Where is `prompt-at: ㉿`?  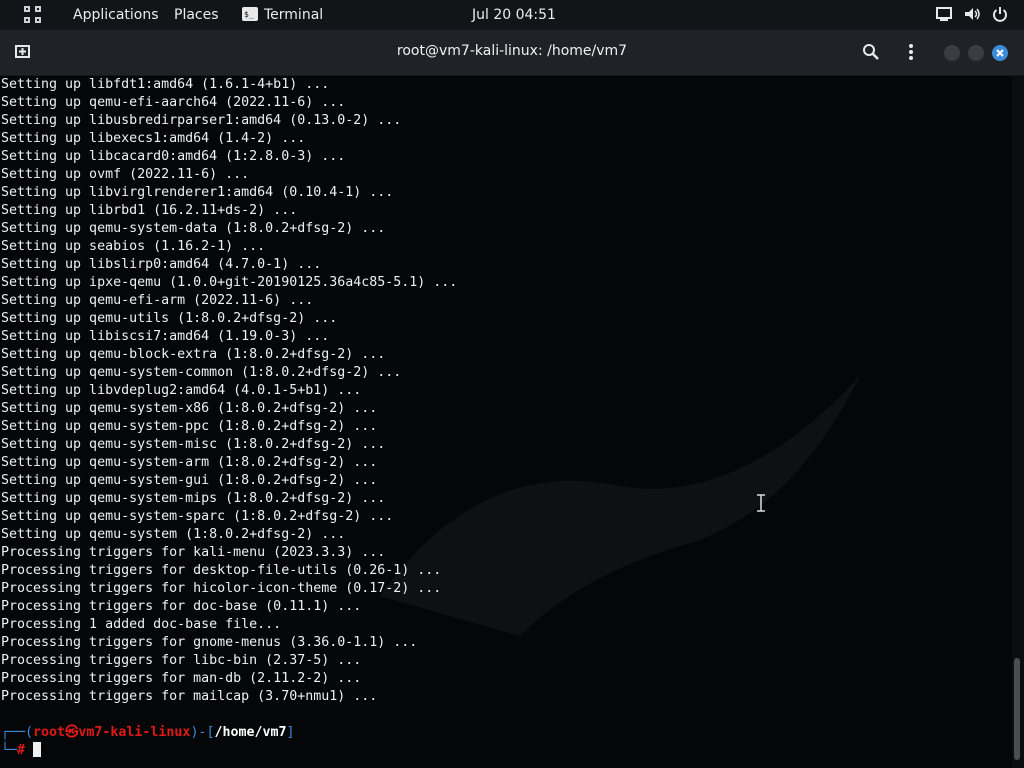 prompt-at: ㉿ is located at coordinates (72, 732).